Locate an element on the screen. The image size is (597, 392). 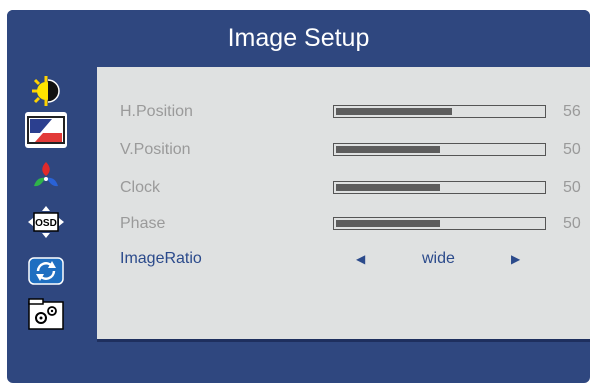
h-position-slider is located at coordinates (439, 111).